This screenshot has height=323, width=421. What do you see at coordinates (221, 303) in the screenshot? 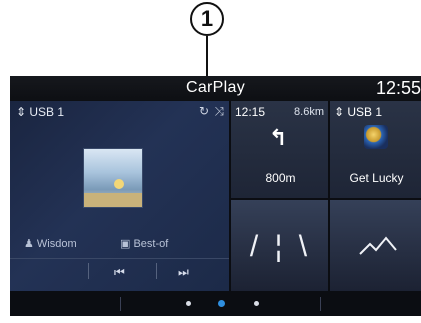
I see `page-dot-active` at bounding box center [221, 303].